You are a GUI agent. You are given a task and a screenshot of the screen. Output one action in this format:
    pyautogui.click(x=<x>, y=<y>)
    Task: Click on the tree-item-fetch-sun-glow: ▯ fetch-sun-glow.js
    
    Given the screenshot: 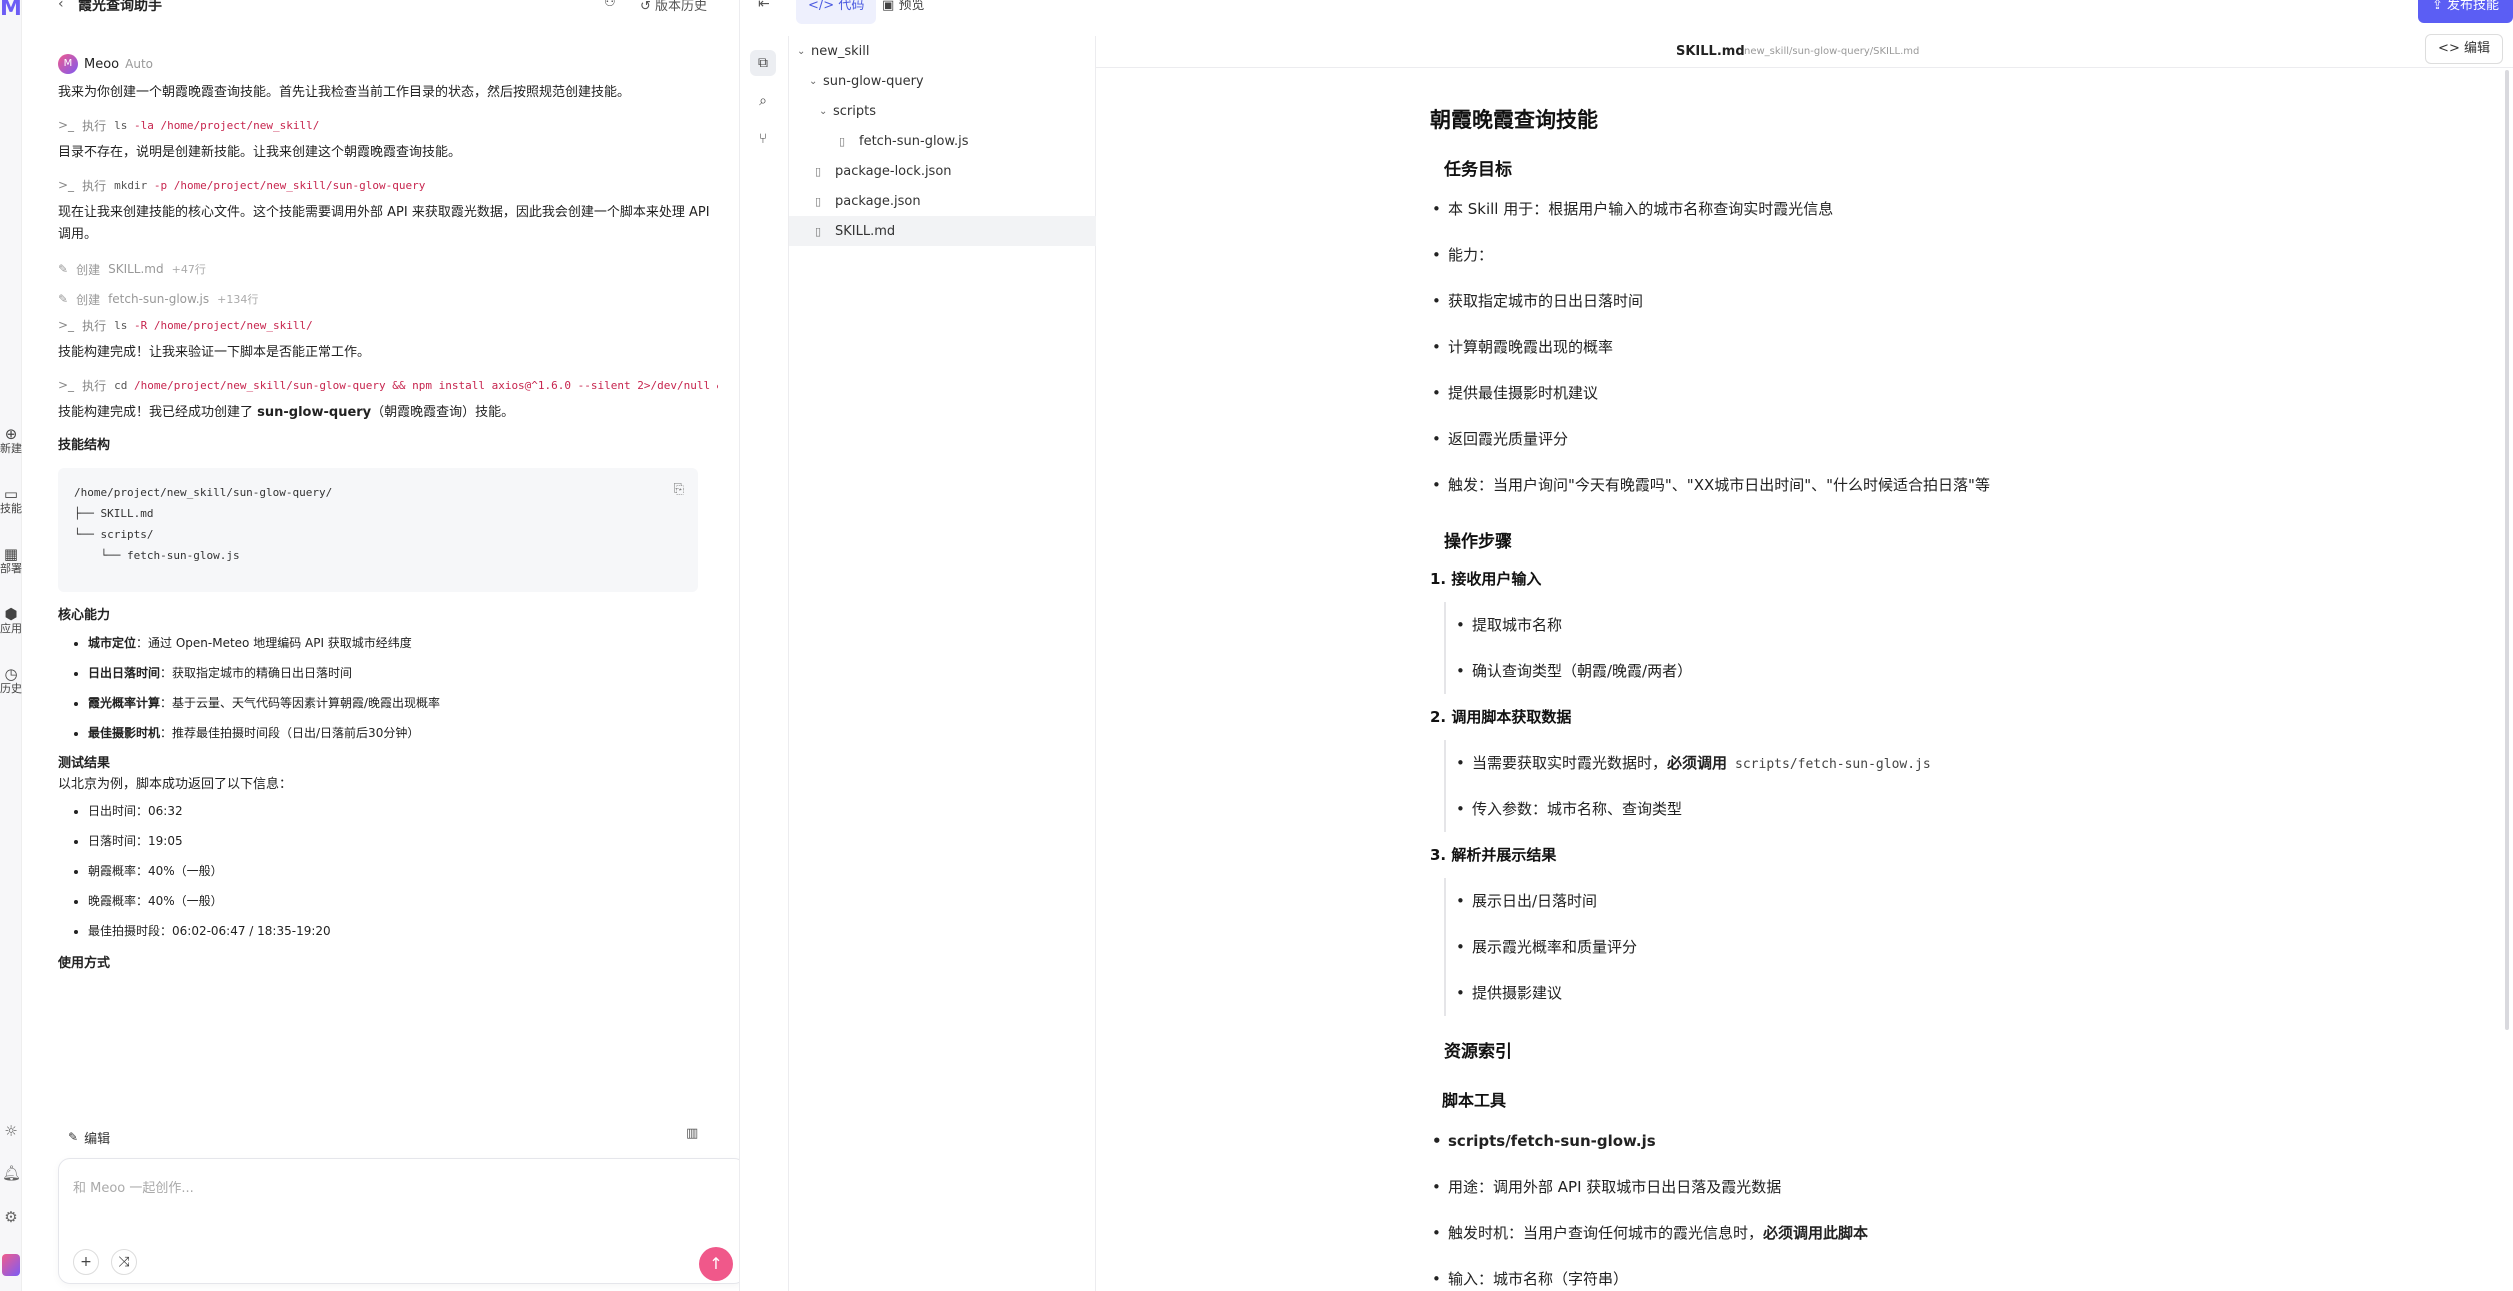 What is the action you would take?
    pyautogui.click(x=942, y=141)
    